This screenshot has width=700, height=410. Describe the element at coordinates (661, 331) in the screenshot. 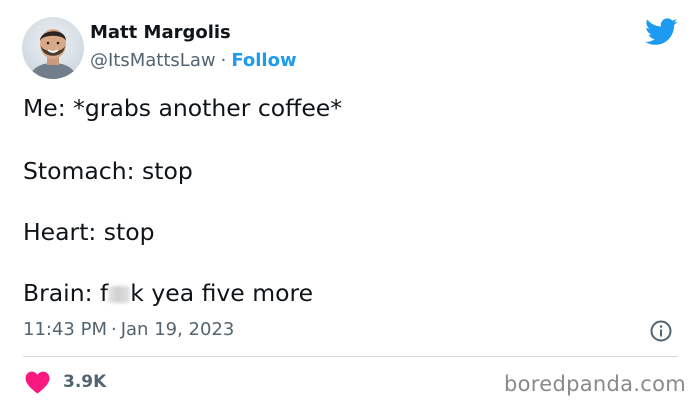

I see `info-icon` at that location.